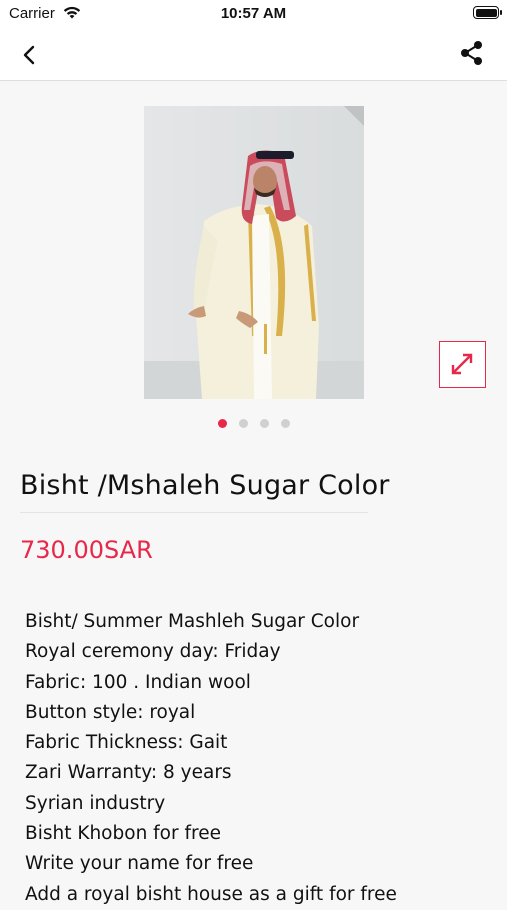 This screenshot has width=507, height=910. I want to click on image-page-indicator, so click(253, 423).